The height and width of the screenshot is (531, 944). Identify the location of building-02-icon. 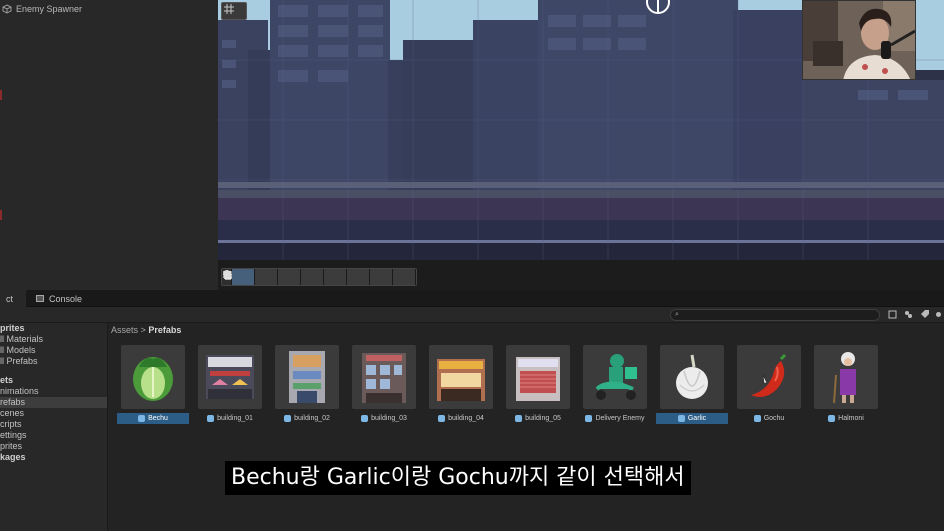
(307, 377).